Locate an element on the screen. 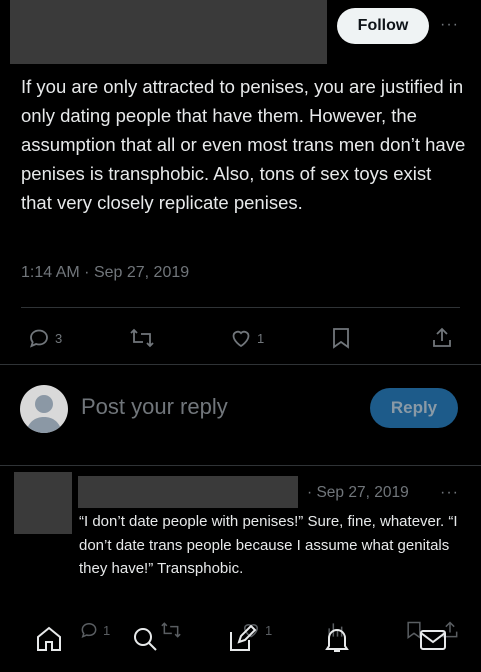 The width and height of the screenshot is (481, 672). reply-input: Post your reply is located at coordinates (154, 407).